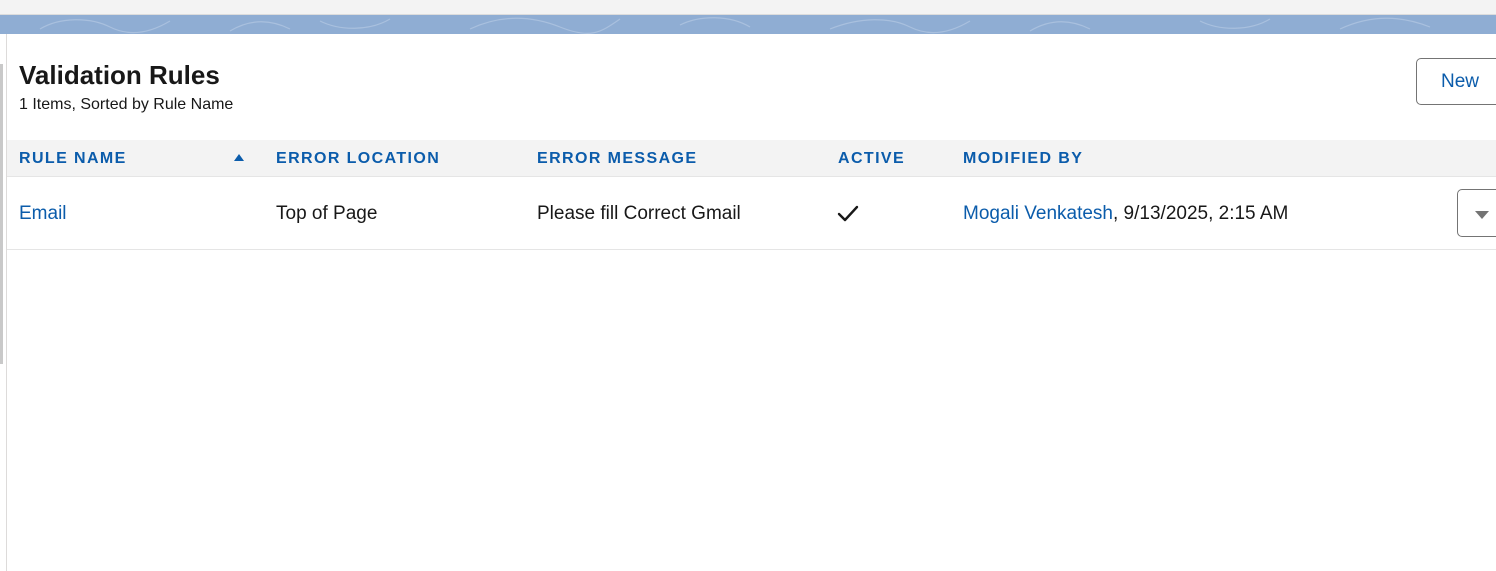  I want to click on sort-ascending-icon, so click(239, 158).